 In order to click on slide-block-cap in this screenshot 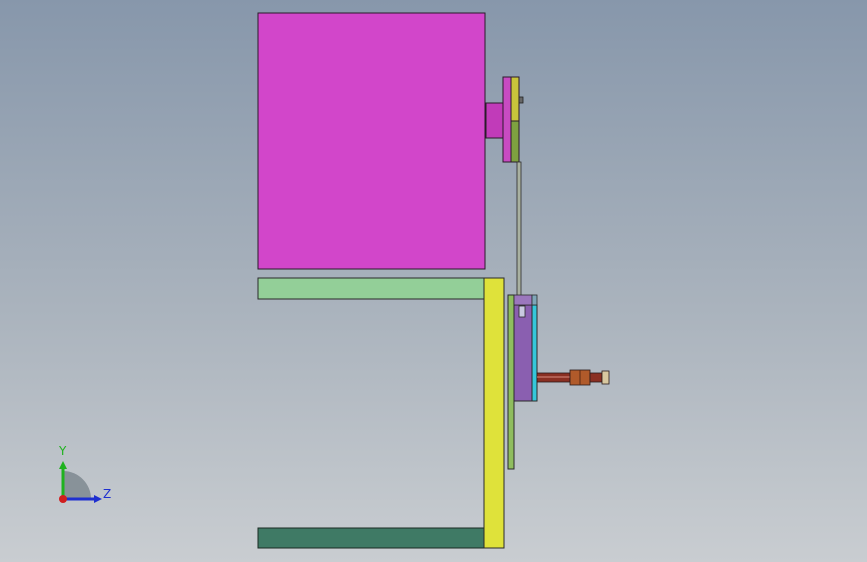, I will do `click(523, 300)`.